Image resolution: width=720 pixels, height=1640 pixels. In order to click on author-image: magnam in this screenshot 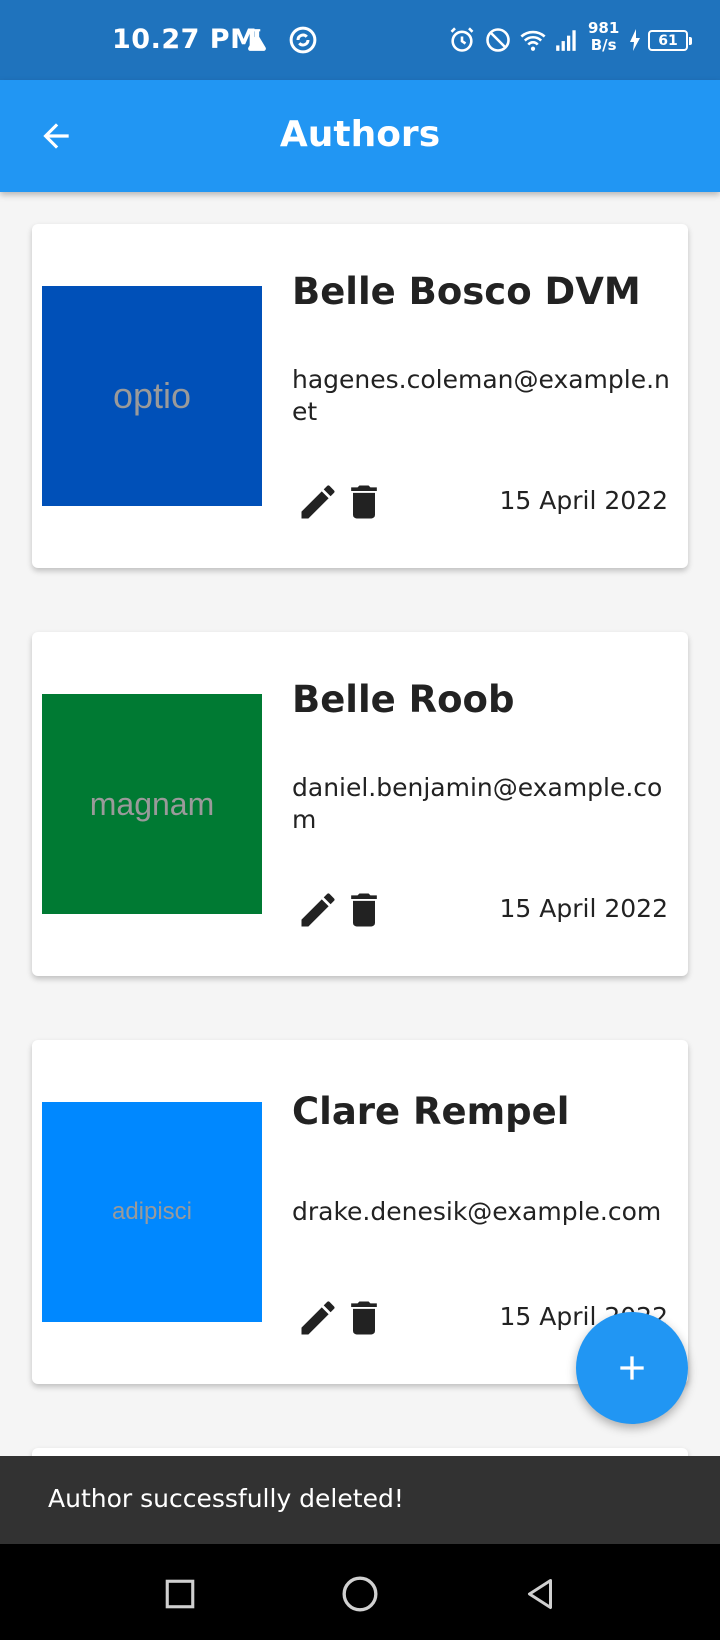, I will do `click(152, 804)`.